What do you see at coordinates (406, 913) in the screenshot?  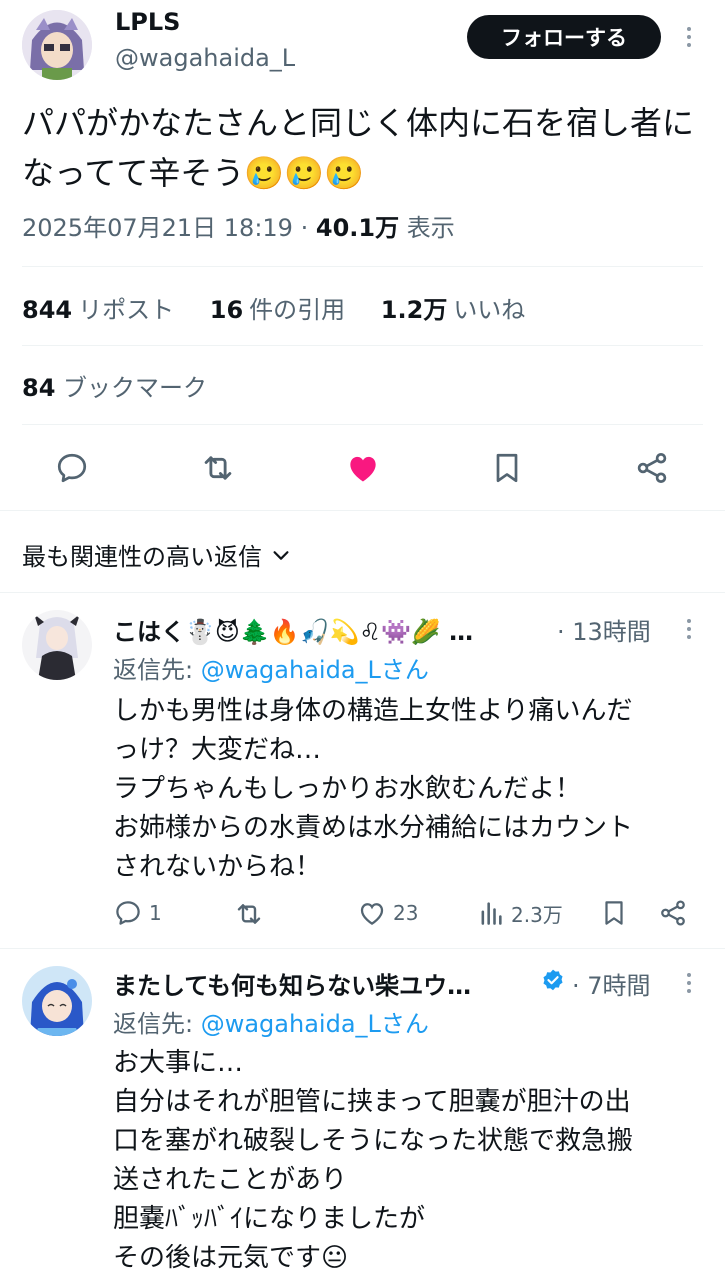 I see `reply-like-count: 23` at bounding box center [406, 913].